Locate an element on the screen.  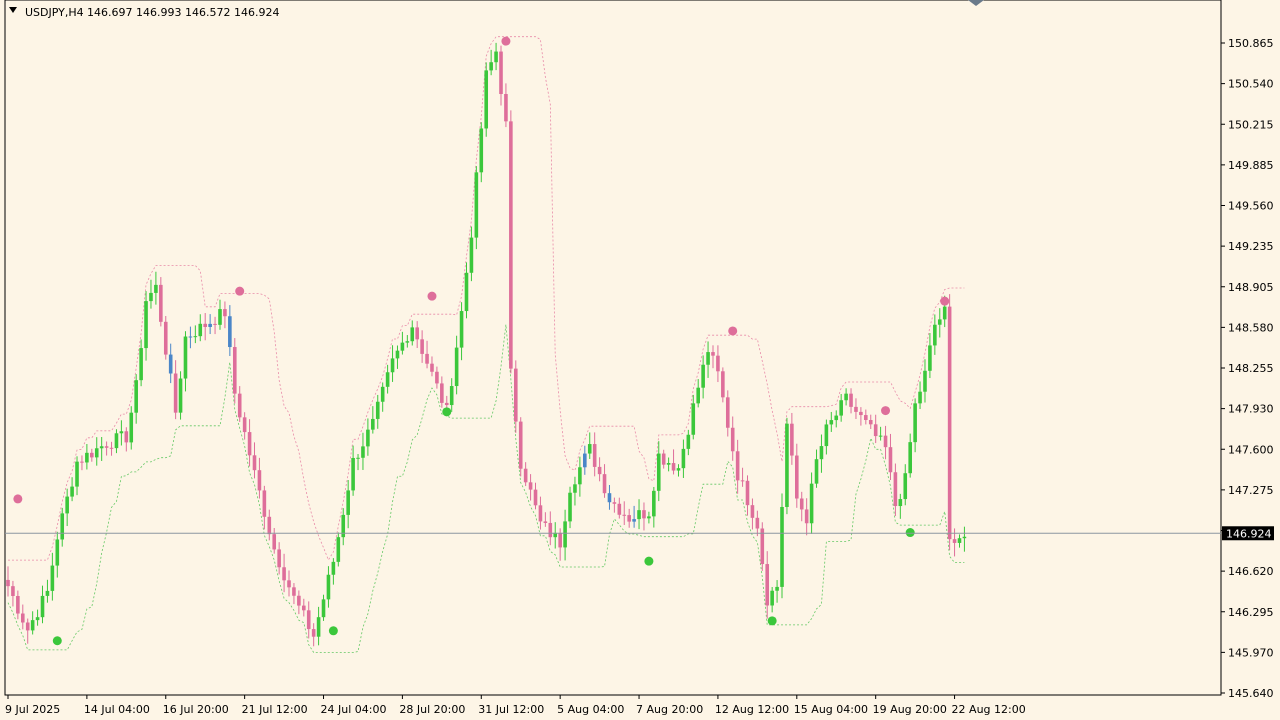
y-tick-label: 150.540 is located at coordinates (1251, 84).